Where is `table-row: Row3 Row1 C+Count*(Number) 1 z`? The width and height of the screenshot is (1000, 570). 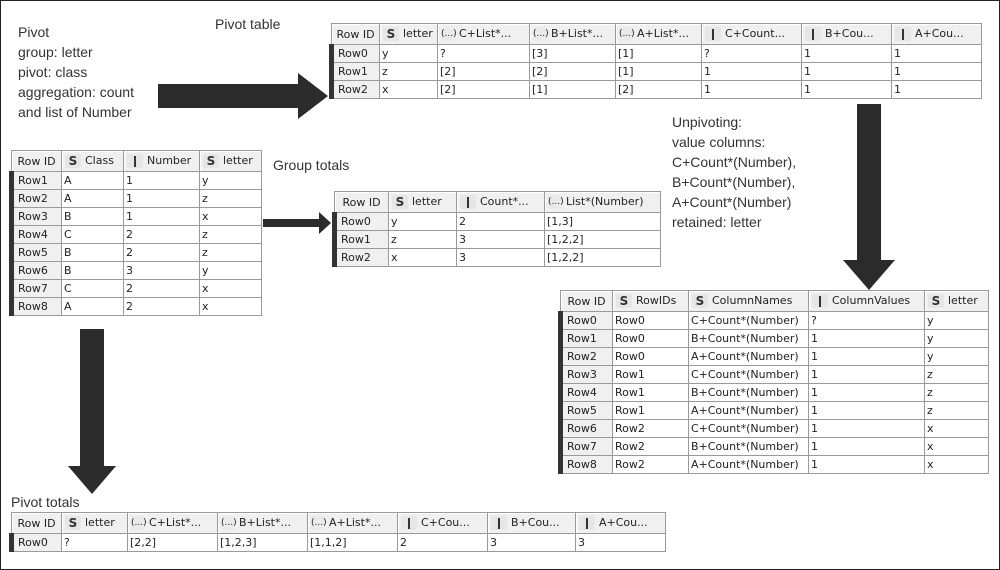
table-row: Row3 Row1 C+Count*(Number) 1 z is located at coordinates (773, 374).